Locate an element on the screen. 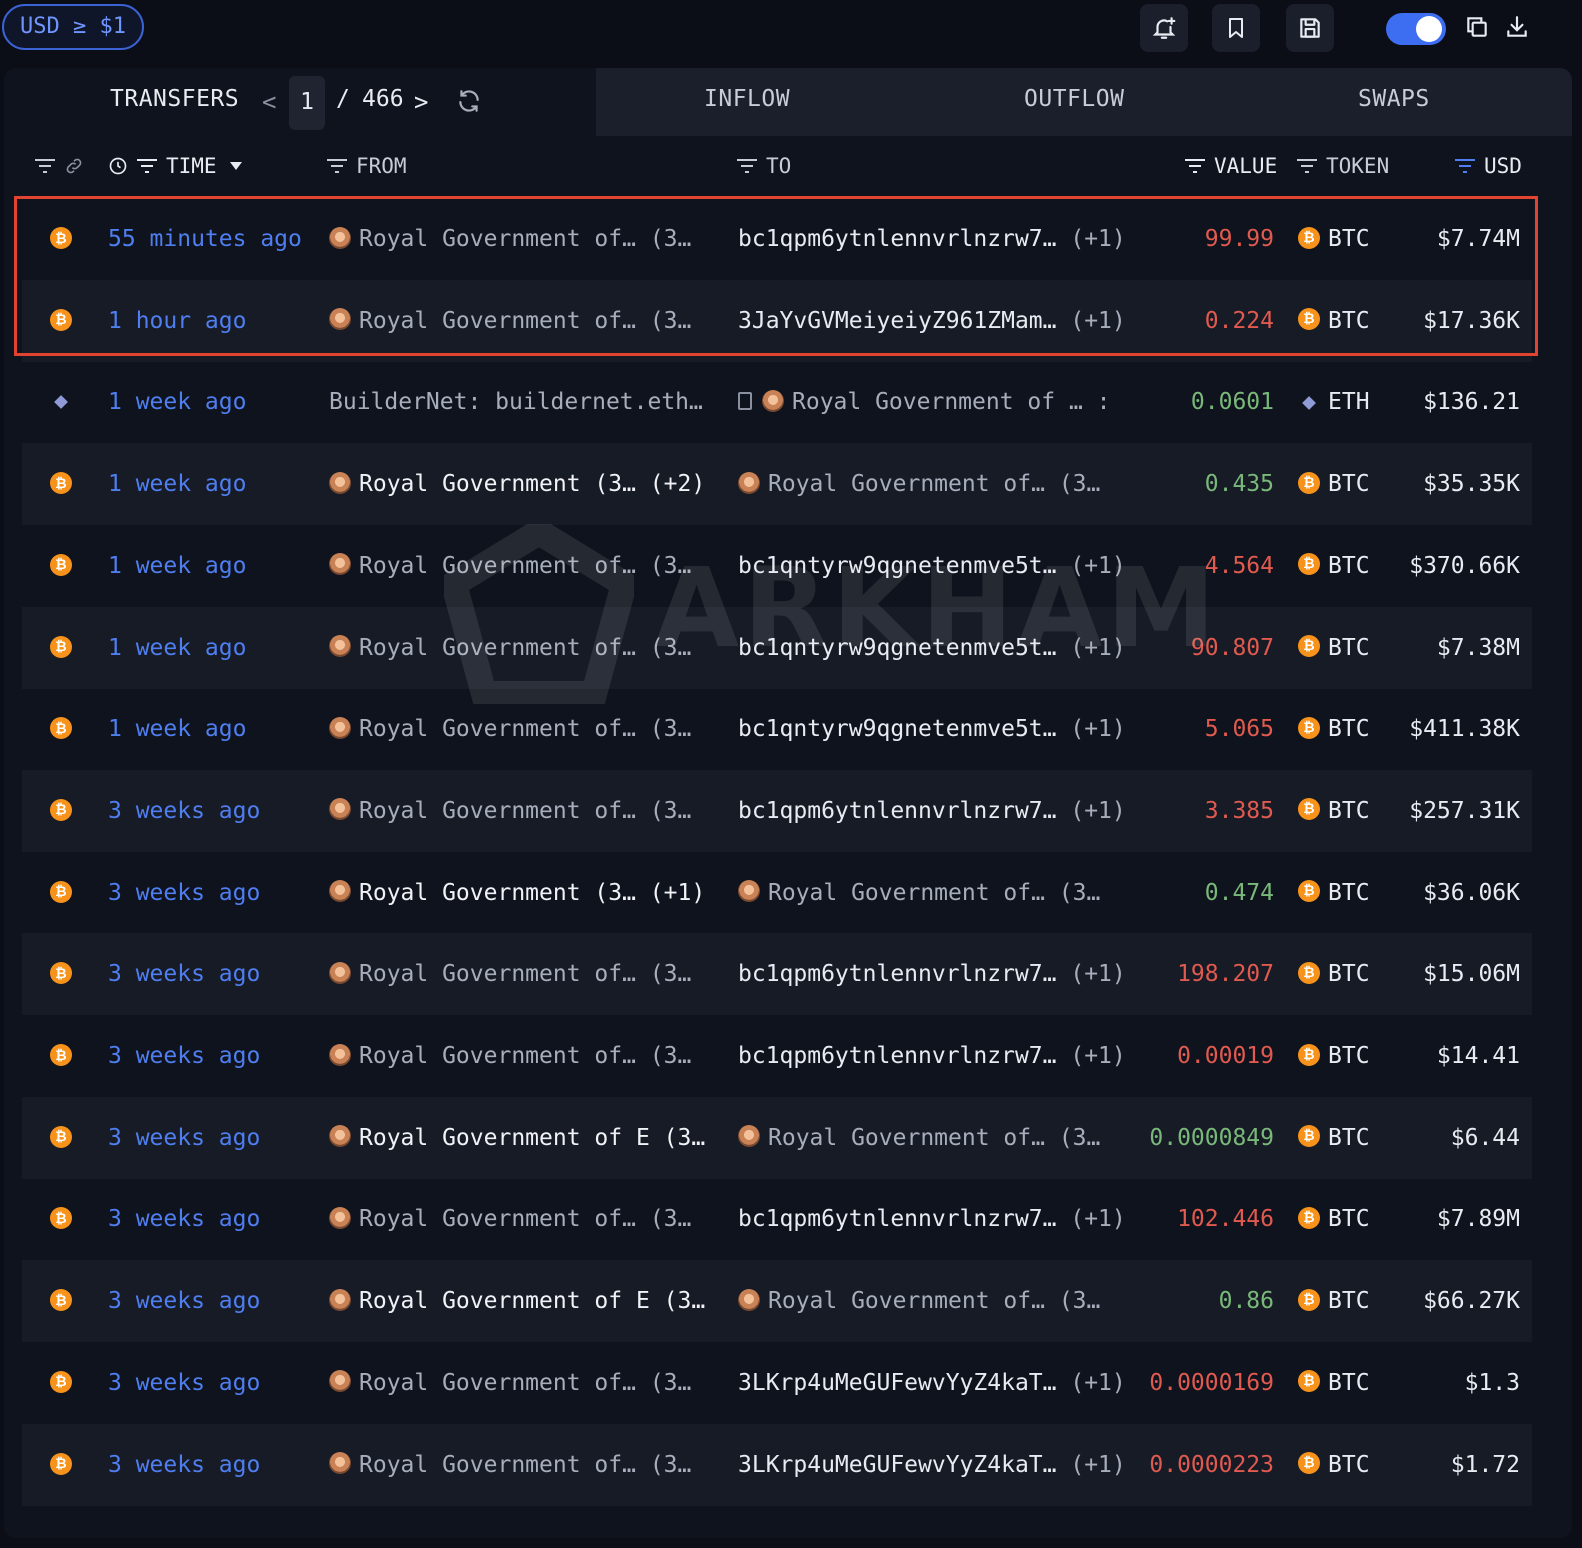  download-icon is located at coordinates (1517, 27).